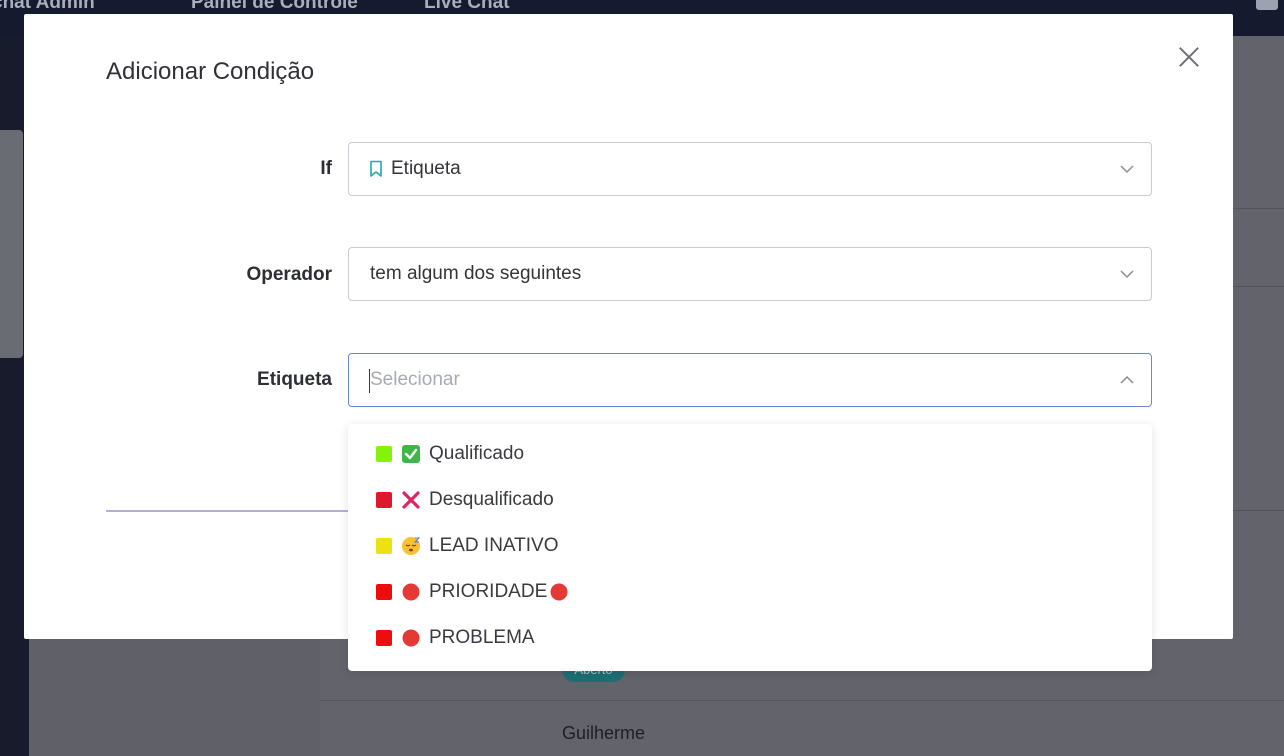 The width and height of the screenshot is (1284, 756). What do you see at coordinates (491, 499) in the screenshot?
I see `option-label: Desqualificado` at bounding box center [491, 499].